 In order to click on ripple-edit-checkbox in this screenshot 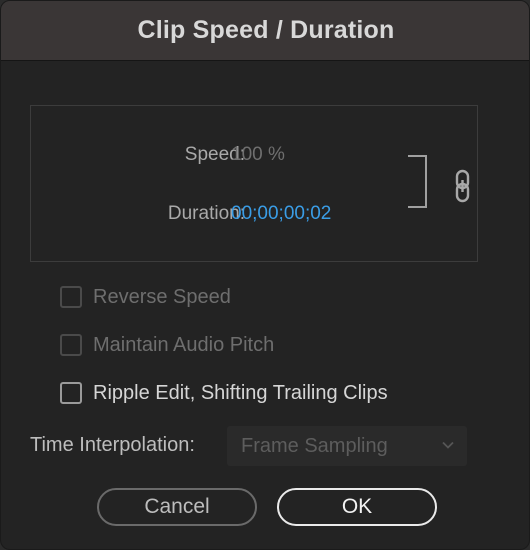, I will do `click(71, 393)`.